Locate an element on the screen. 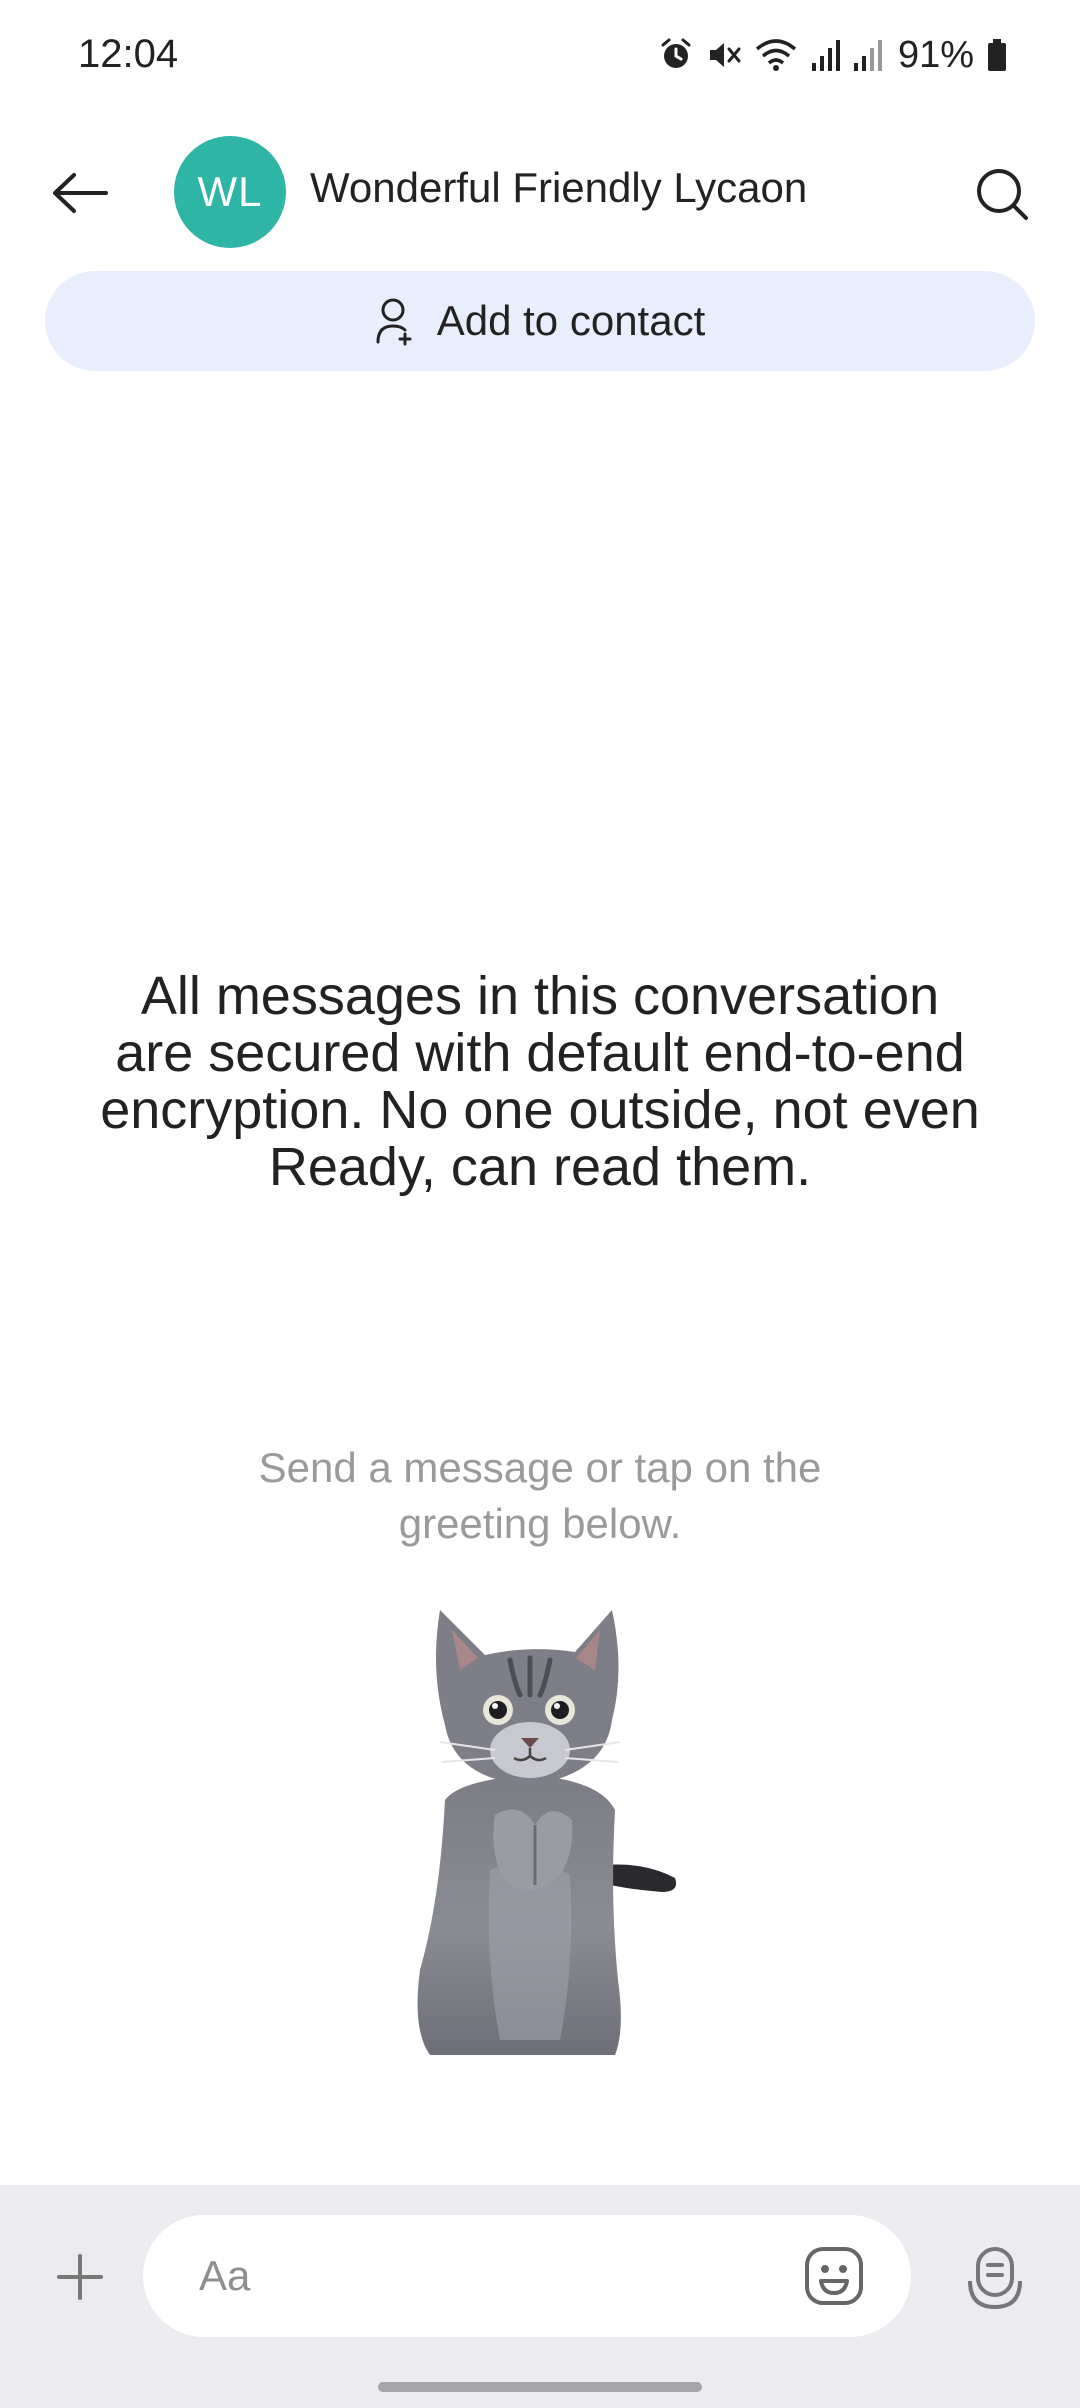 Image resolution: width=1080 pixels, height=2408 pixels. voice-message-icon is located at coordinates (995, 2278).